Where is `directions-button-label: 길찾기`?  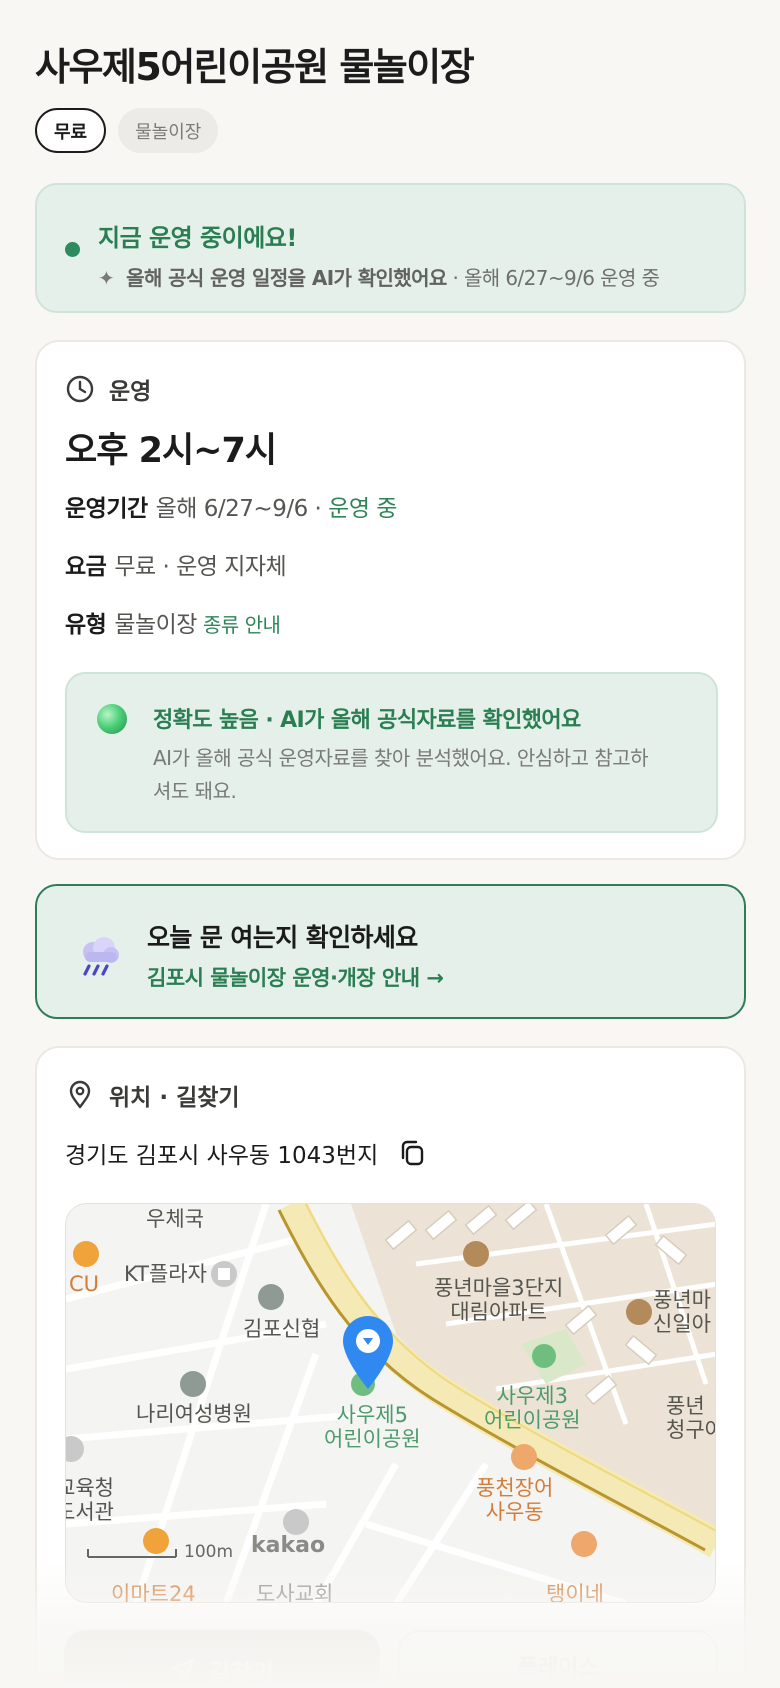 directions-button-label: 길찾기 is located at coordinates (241, 1672).